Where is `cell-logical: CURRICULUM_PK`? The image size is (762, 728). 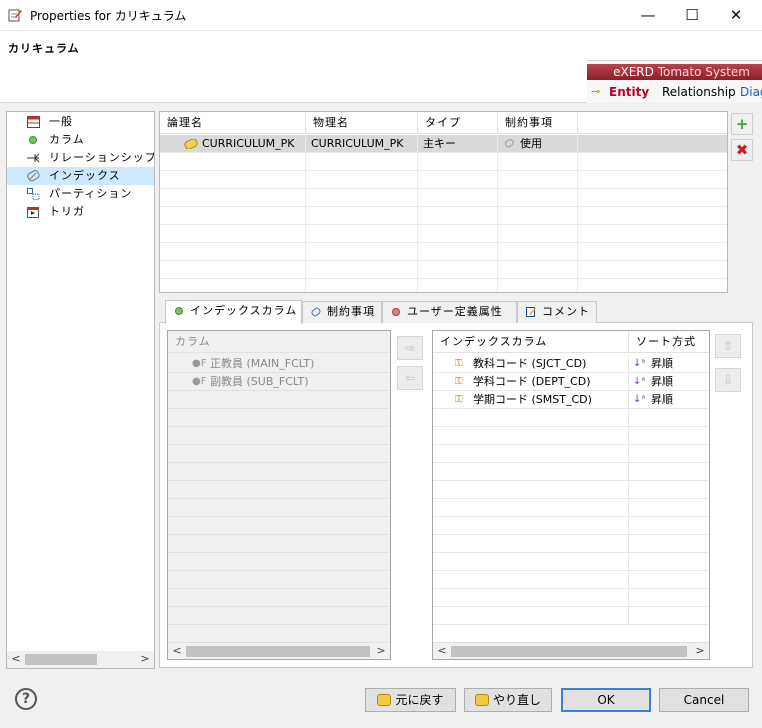
cell-logical: CURRICULUM_PK is located at coordinates (233, 144).